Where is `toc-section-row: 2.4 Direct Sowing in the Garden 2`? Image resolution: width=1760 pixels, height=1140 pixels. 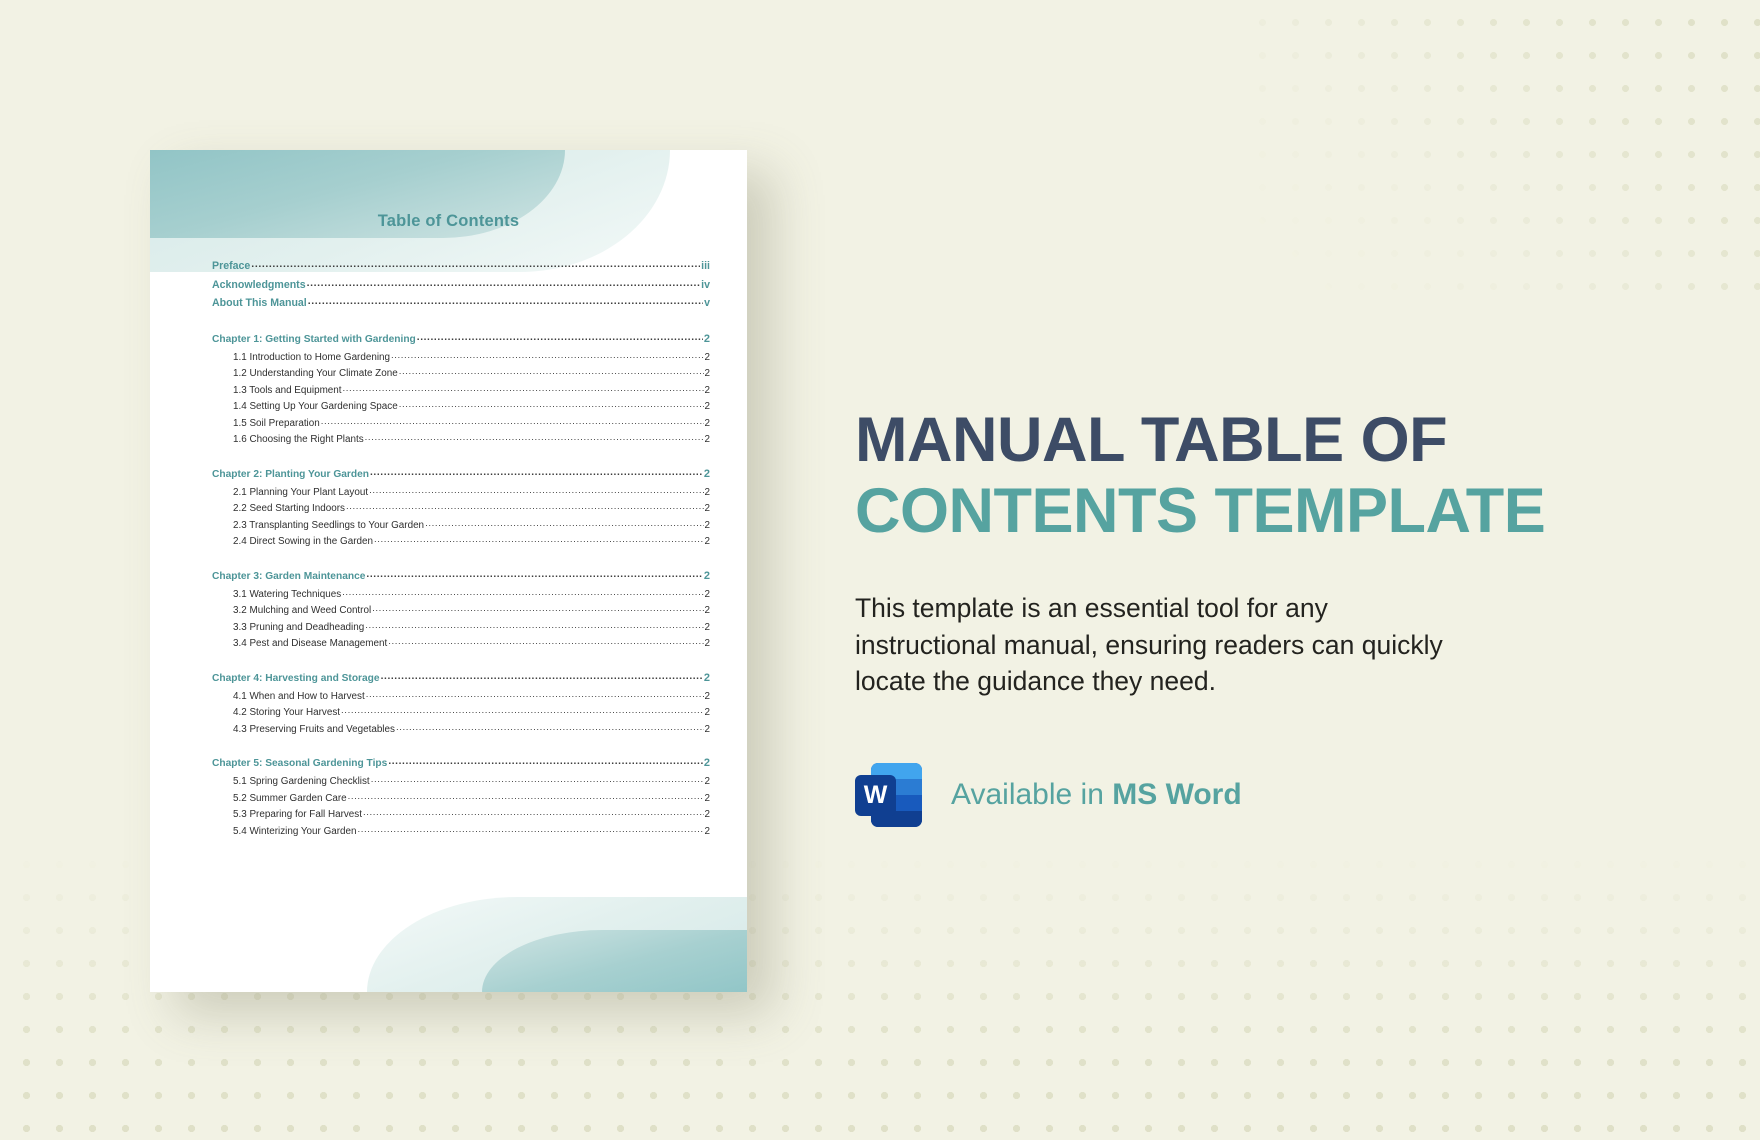 toc-section-row: 2.4 Direct Sowing in the Garden 2 is located at coordinates (461, 544).